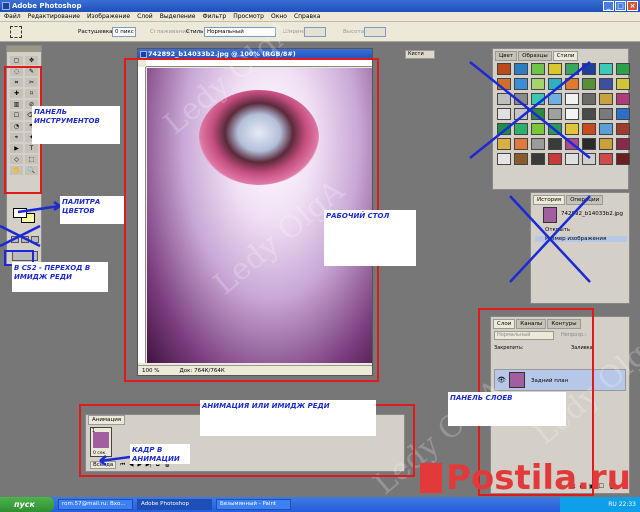  What do you see at coordinates (92, 210) in the screenshot?
I see `annotation-color-palette: ПАЛИТРА ЦВЕТОВ` at bounding box center [92, 210].